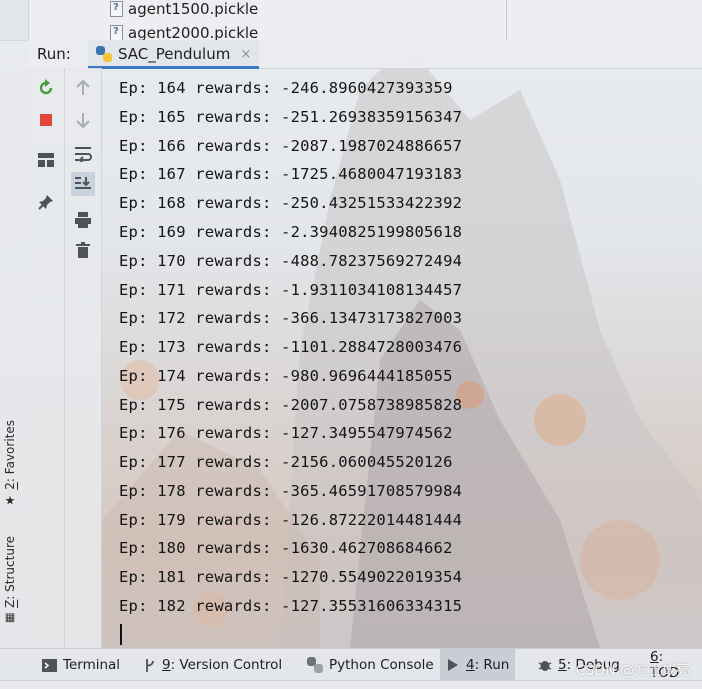  What do you see at coordinates (291, 491) in the screenshot?
I see `console-line: Ep: 178 rewards: -365.46591708579984` at bounding box center [291, 491].